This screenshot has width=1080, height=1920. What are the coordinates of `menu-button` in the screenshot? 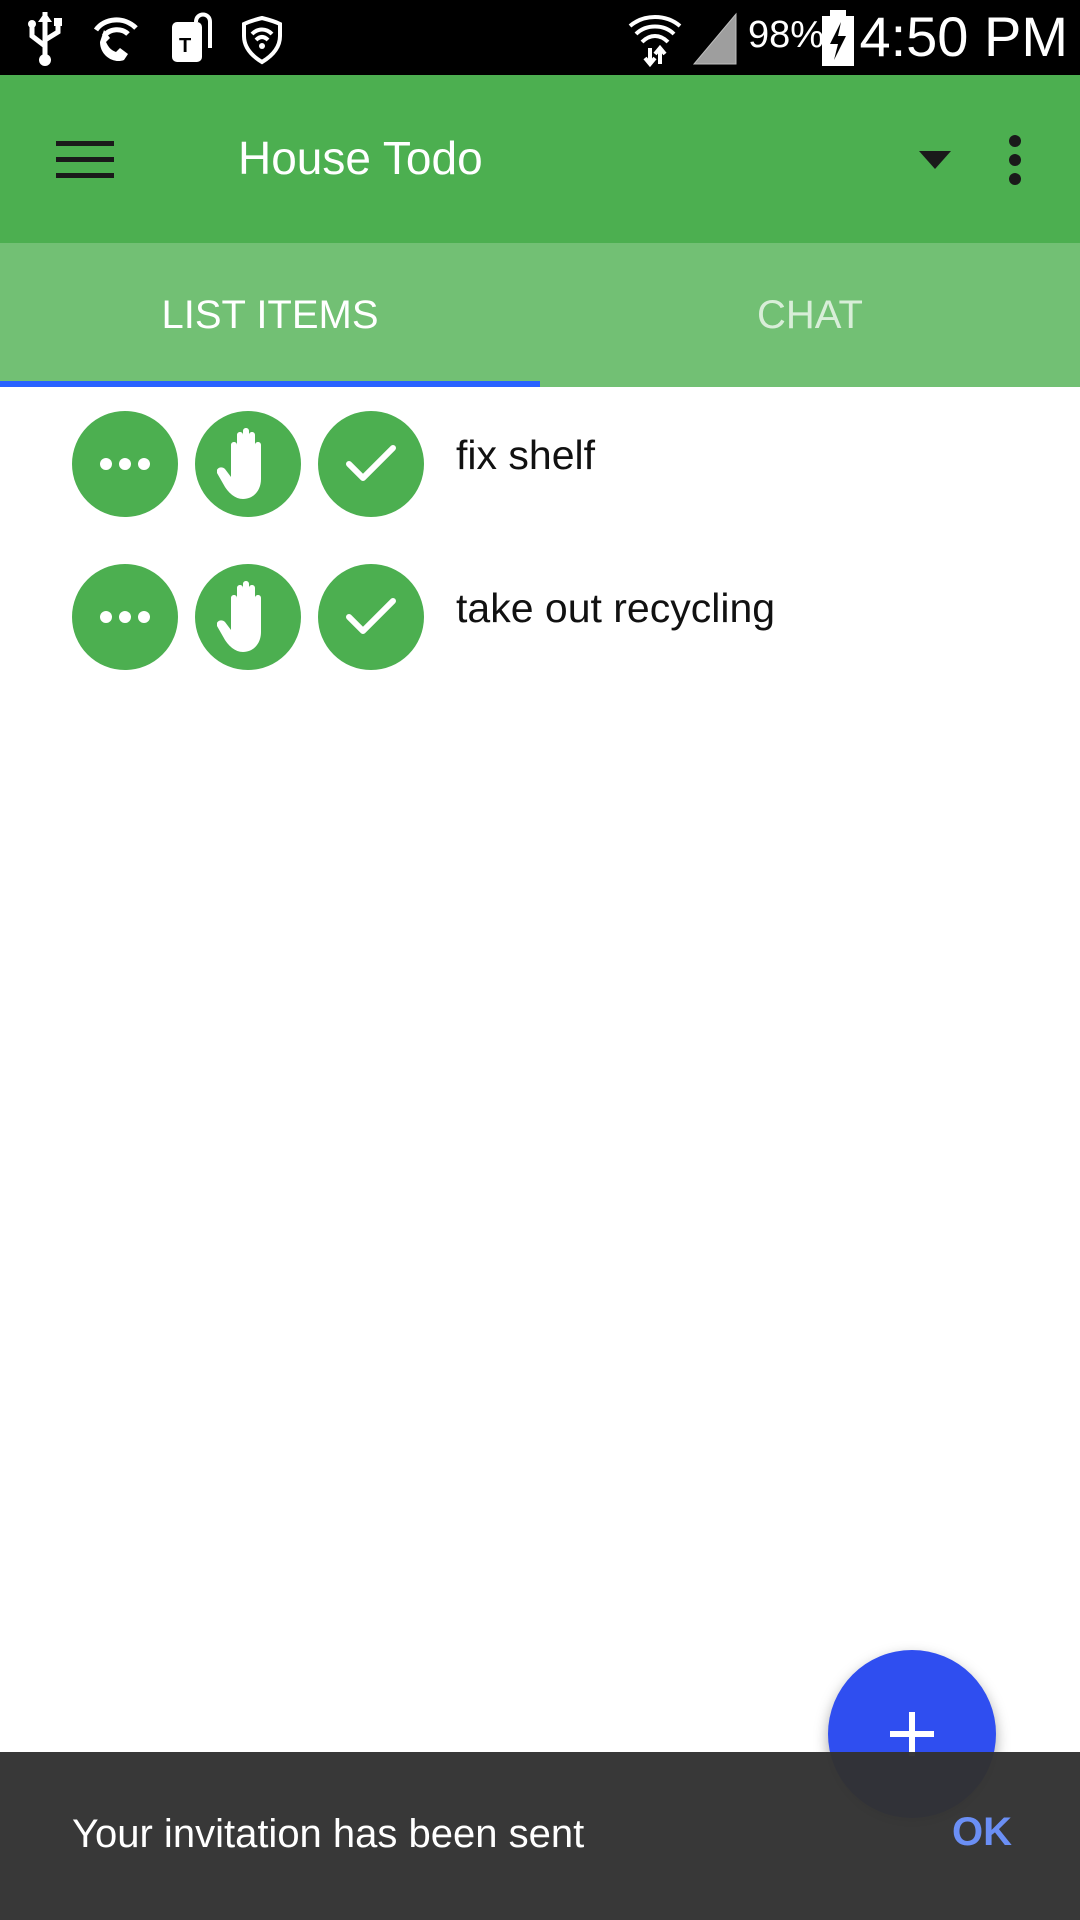 It's located at (85, 160).